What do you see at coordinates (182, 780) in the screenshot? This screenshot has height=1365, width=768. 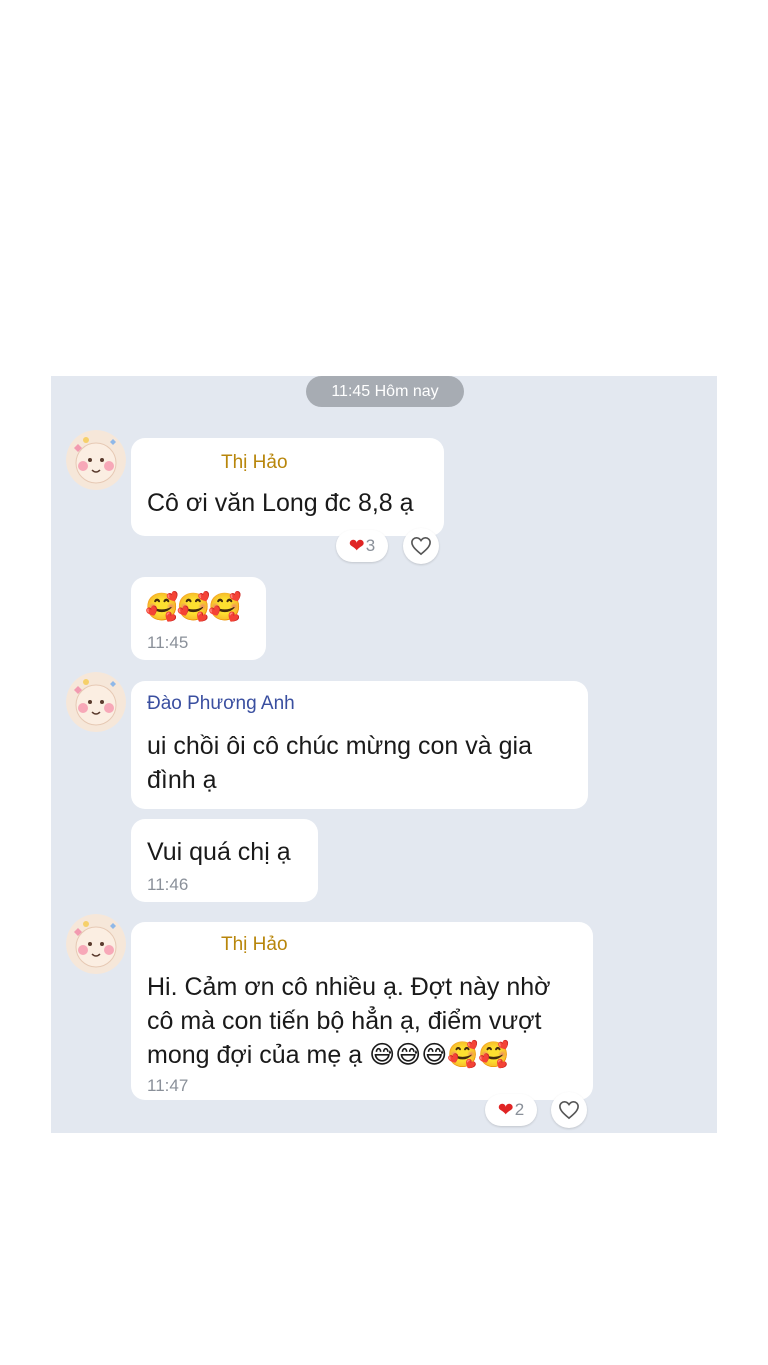 I see `message-text-line: đình ạ` at bounding box center [182, 780].